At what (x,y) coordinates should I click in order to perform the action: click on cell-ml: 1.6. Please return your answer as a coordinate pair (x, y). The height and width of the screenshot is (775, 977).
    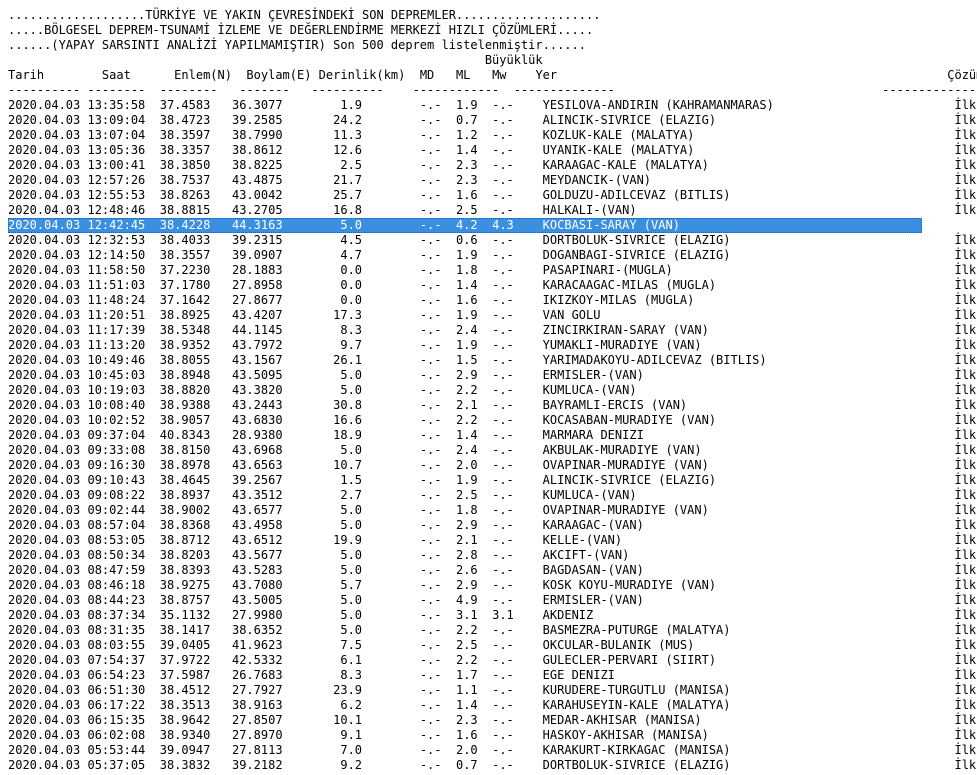
    Looking at the image, I should click on (459, 300).